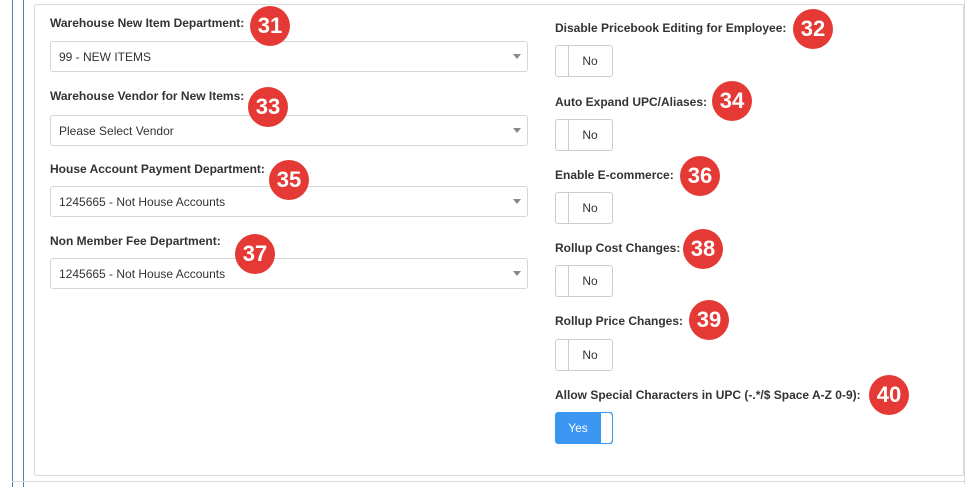 Image resolution: width=966 pixels, height=487 pixels. I want to click on auto-expand-upc-label: Auto Expand UPC/Aliases:, so click(631, 102).